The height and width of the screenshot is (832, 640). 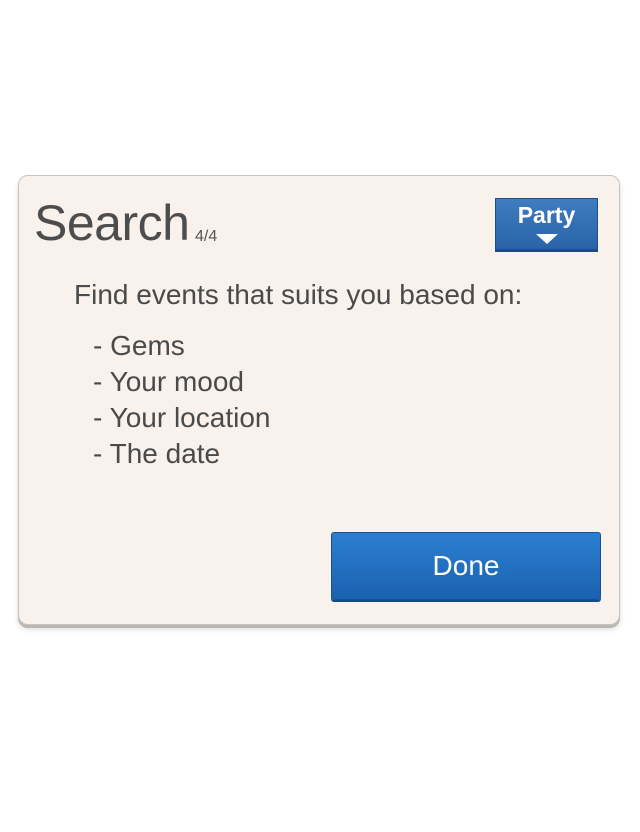 What do you see at coordinates (206, 236) in the screenshot?
I see `step-indicator: 4/4` at bounding box center [206, 236].